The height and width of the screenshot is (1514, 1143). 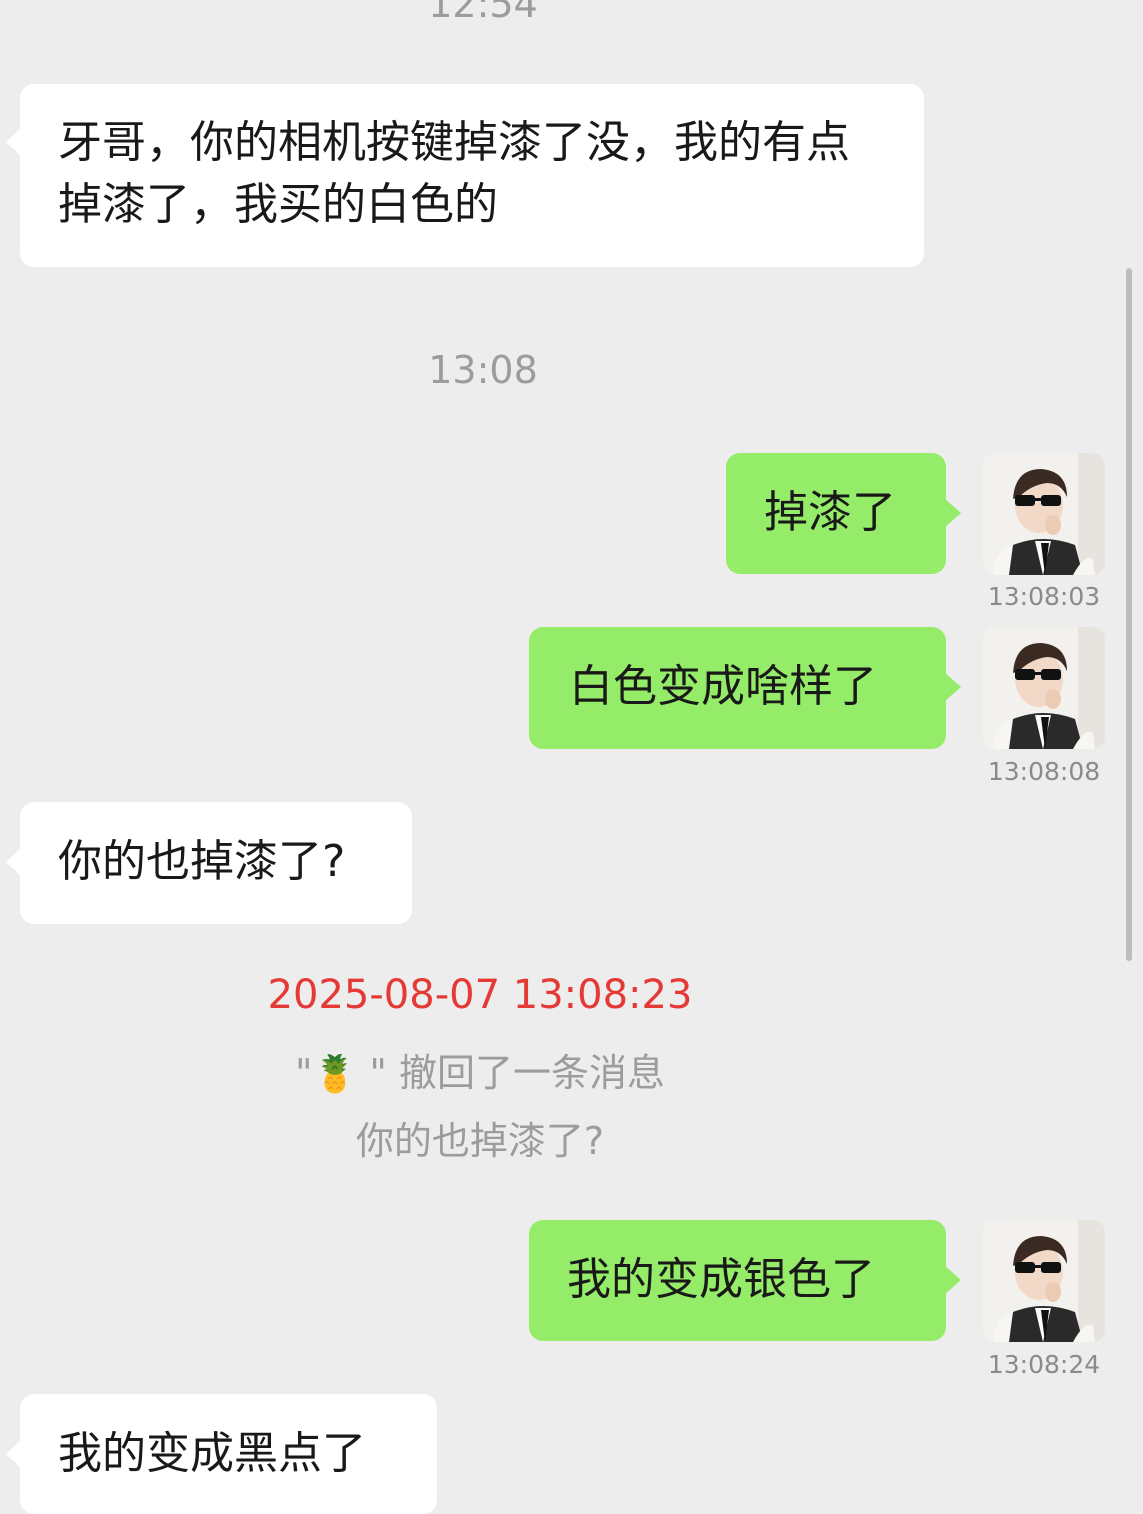 I want to click on message-text: 我的变成黑点了, so click(x=212, y=1453).